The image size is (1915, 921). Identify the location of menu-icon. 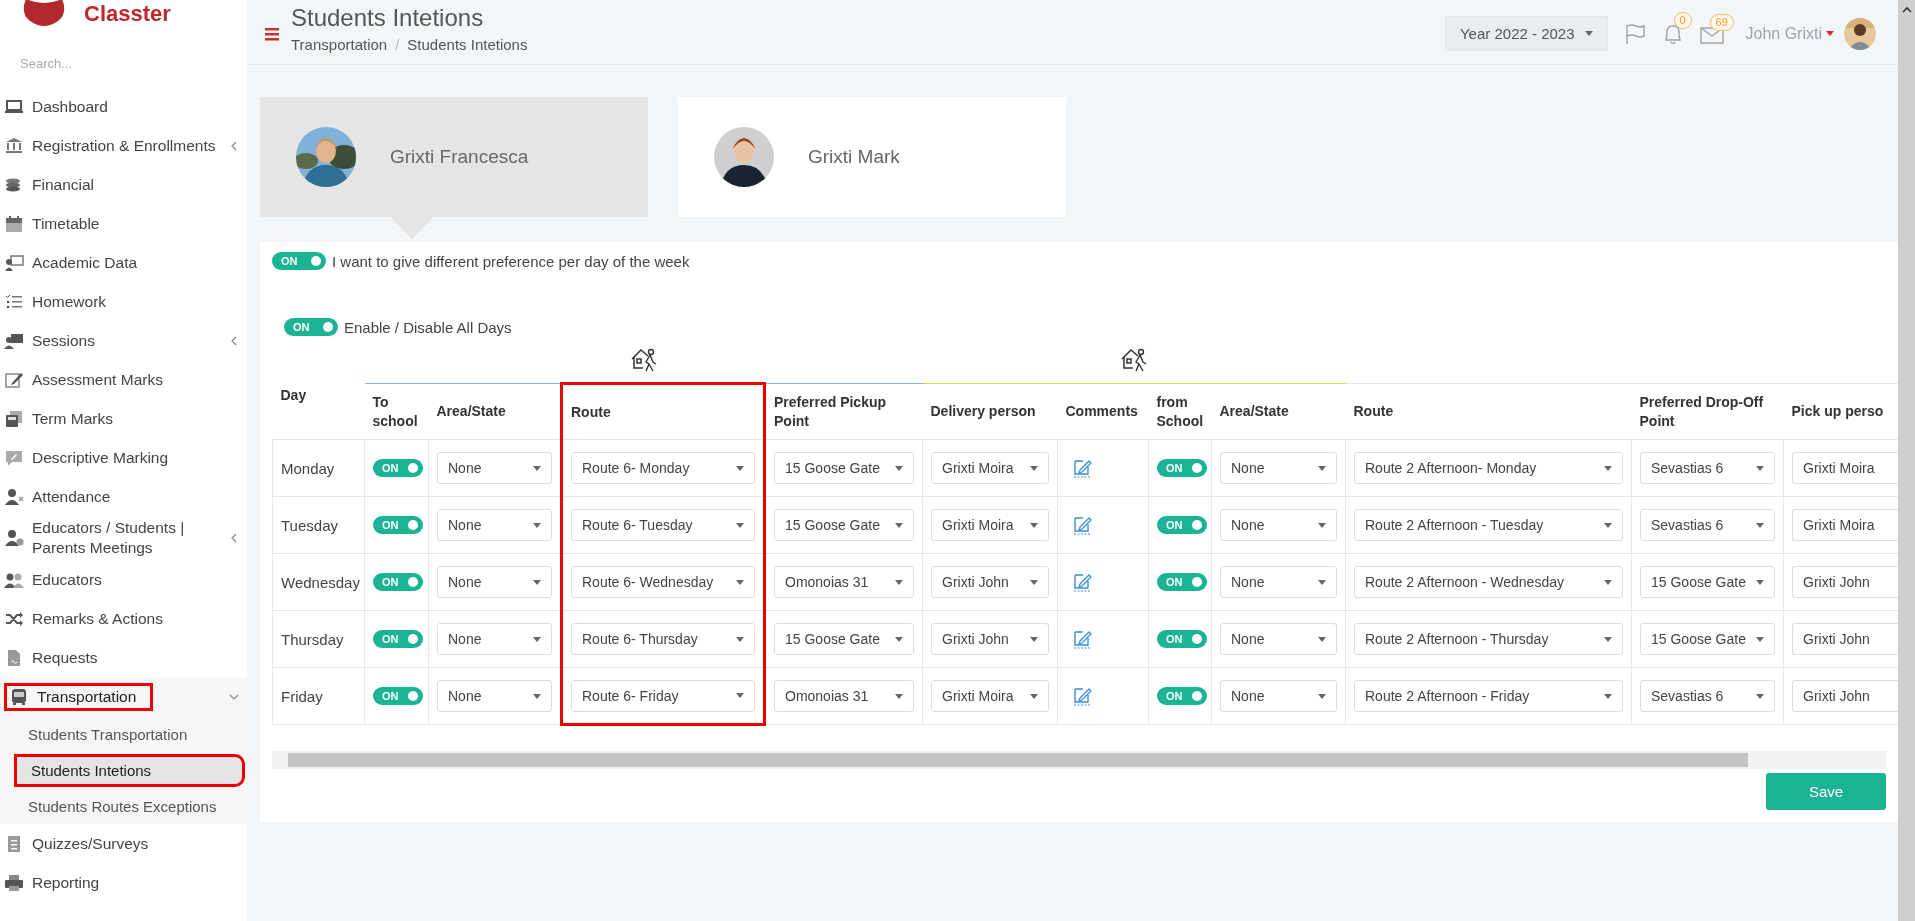
(272, 34).